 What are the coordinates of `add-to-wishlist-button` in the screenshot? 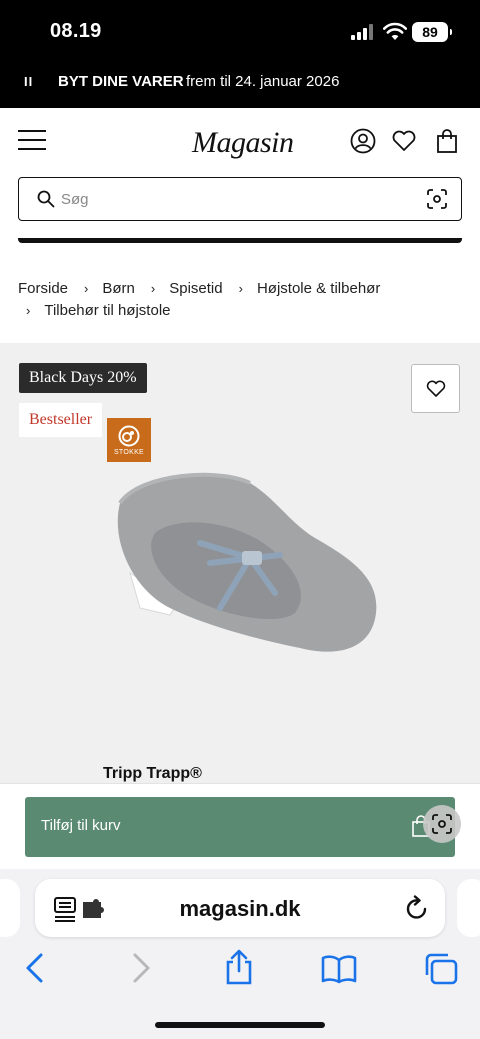 It's located at (435, 388).